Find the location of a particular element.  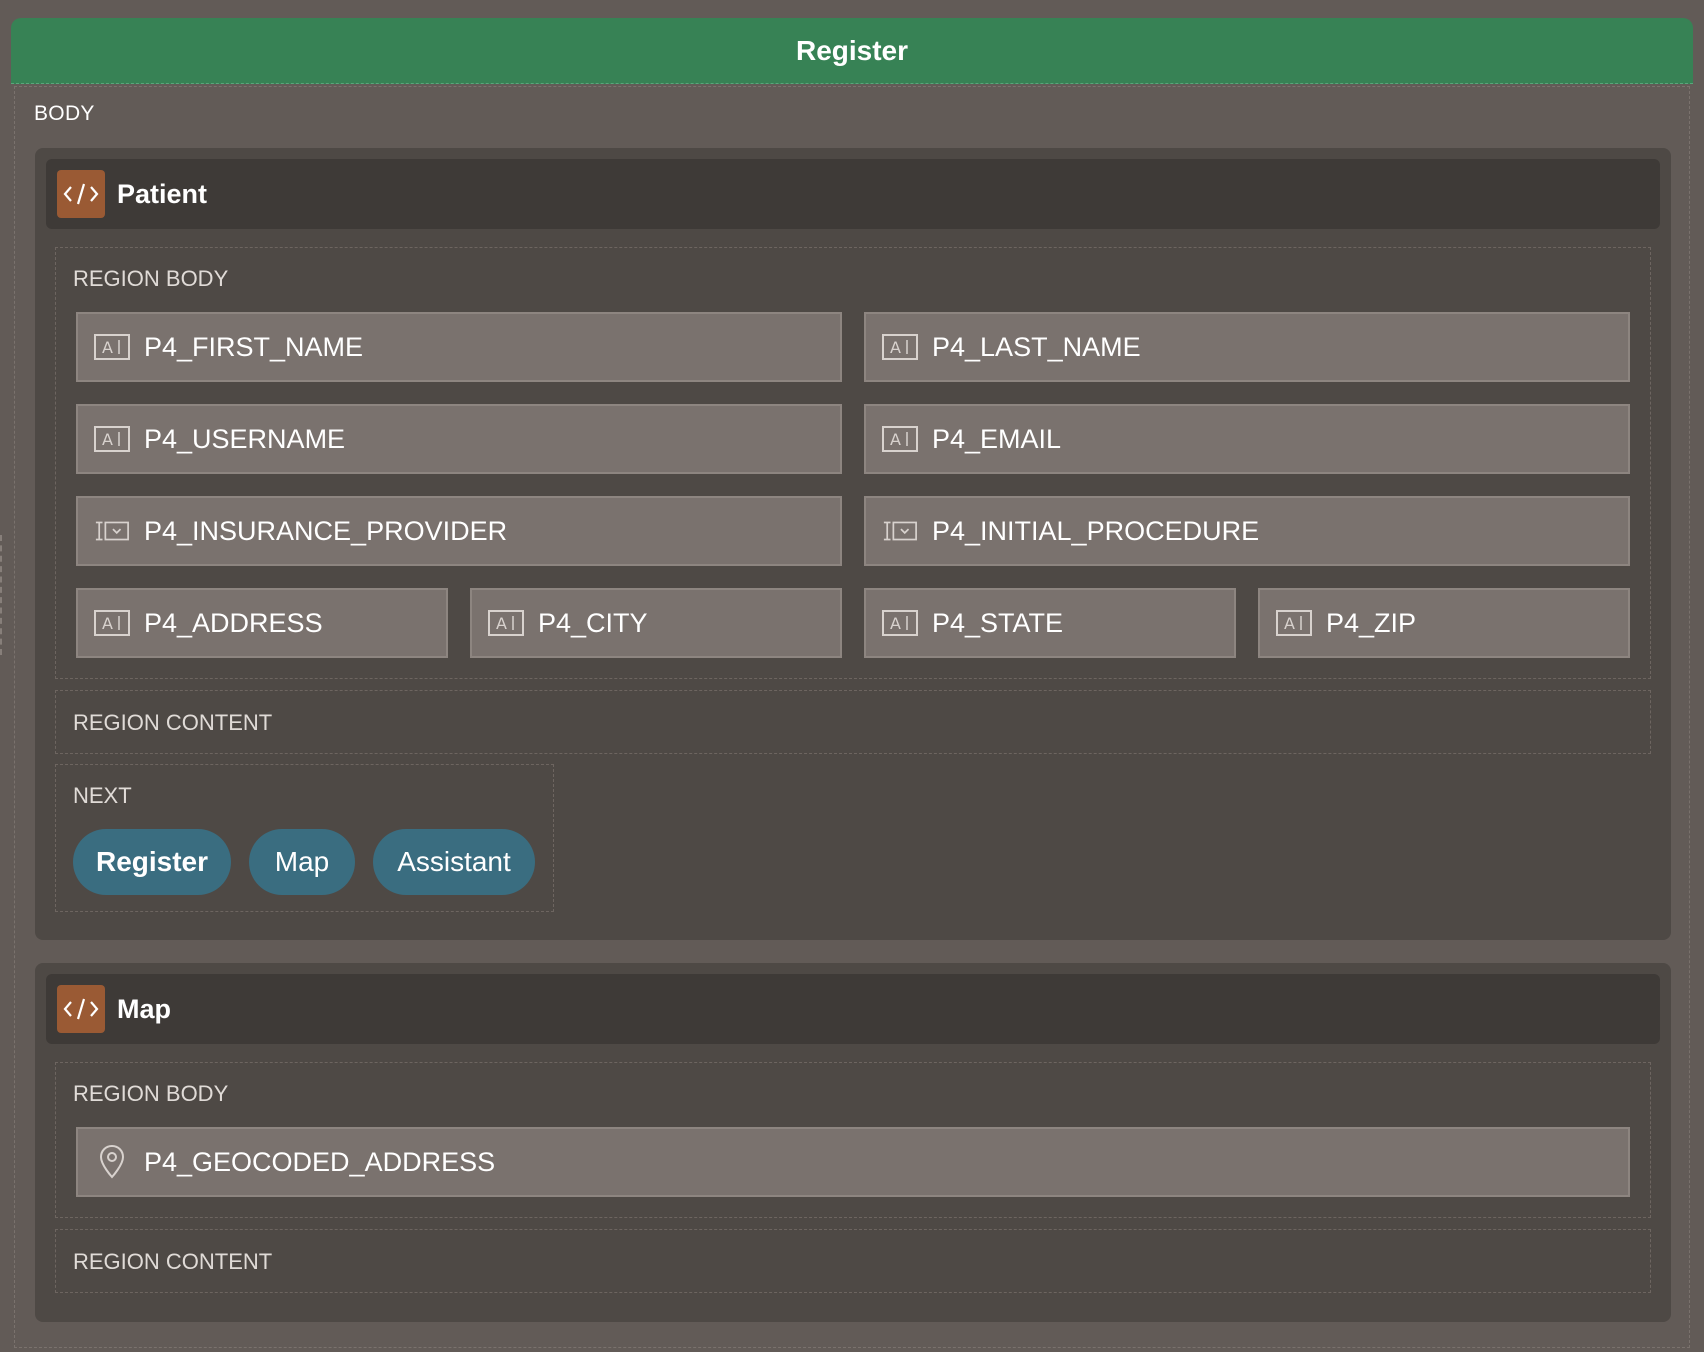

item-insurance-provider: P4_INSURANCE_PROVIDER is located at coordinates (459, 531).